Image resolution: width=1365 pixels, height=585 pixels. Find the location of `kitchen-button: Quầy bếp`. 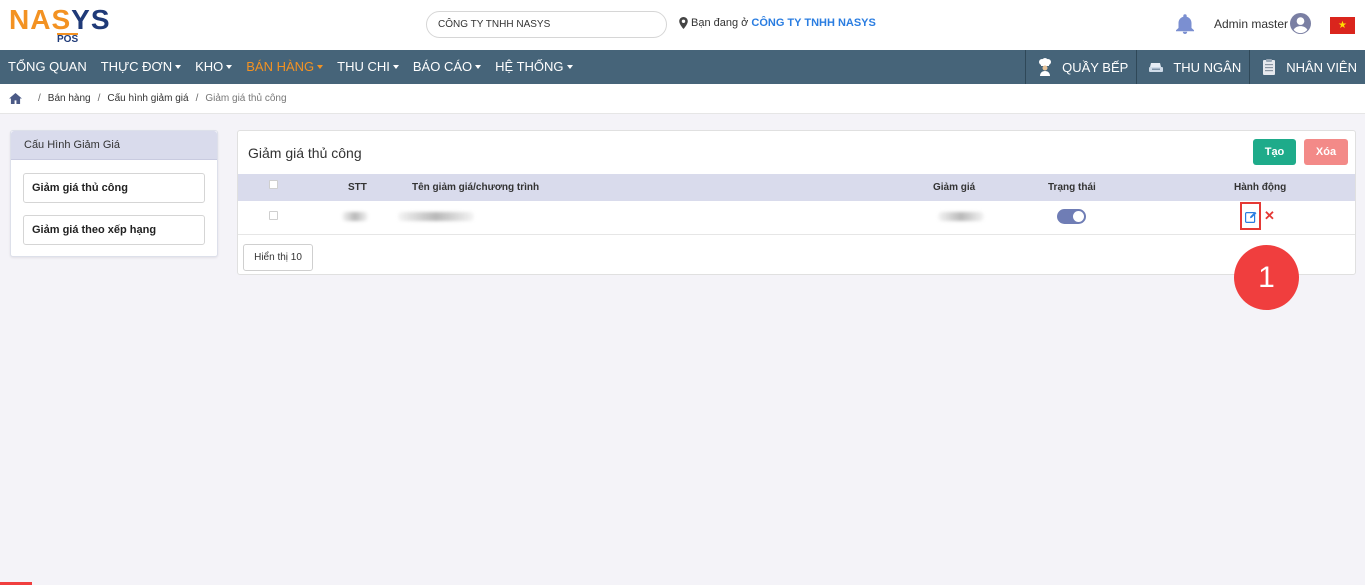

kitchen-button: Quầy bếp is located at coordinates (1080, 67).